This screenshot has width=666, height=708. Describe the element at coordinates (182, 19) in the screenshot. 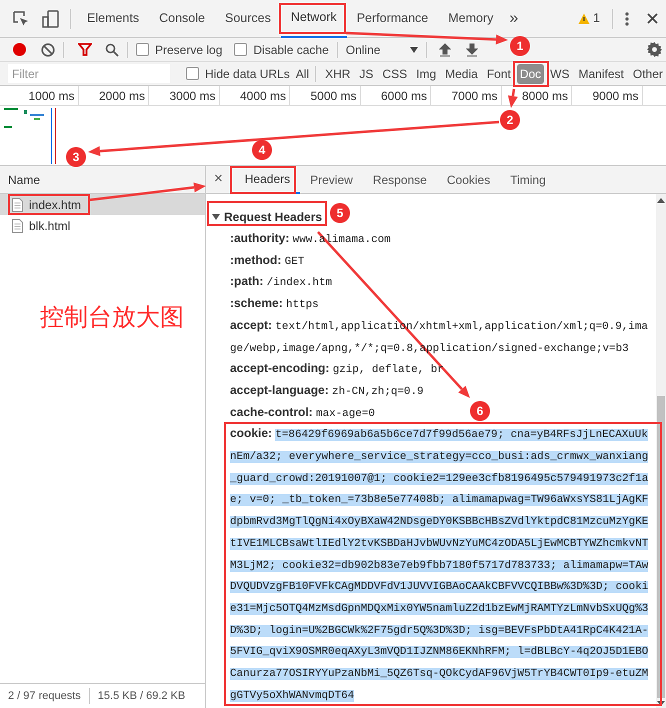

I see `panel-tab: Console` at that location.